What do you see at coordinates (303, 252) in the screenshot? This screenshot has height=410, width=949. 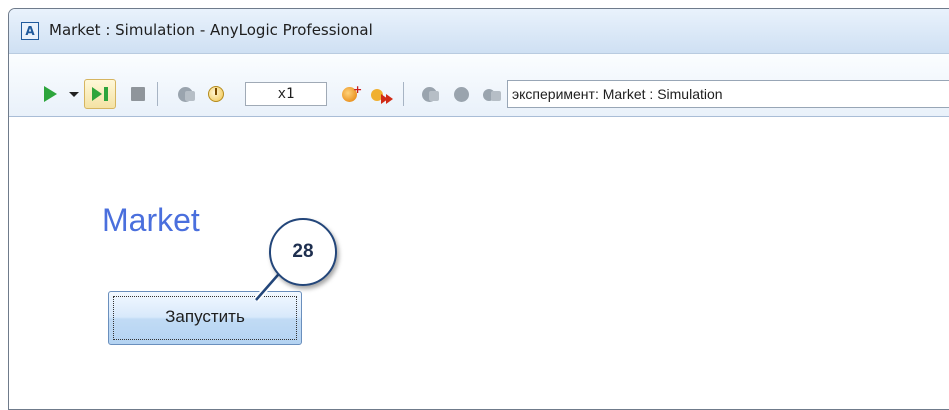 I see `callout-badge: 28` at bounding box center [303, 252].